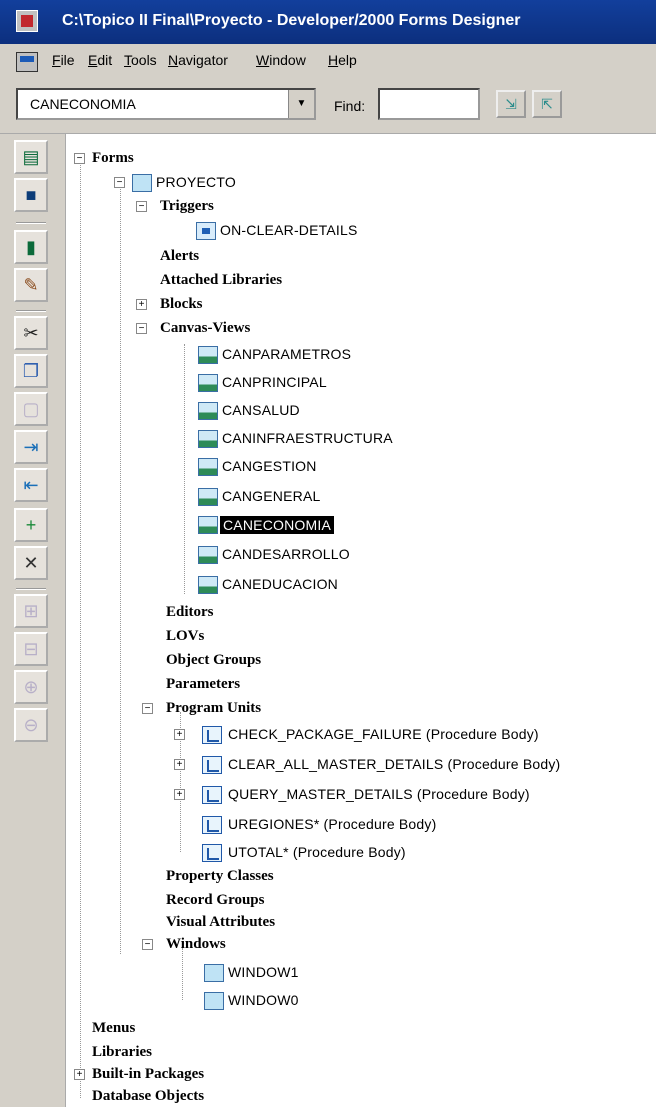  What do you see at coordinates (383, 734) in the screenshot?
I see `node-label: CHECK_PACKAGE_FAILURE (Procedure Body)` at bounding box center [383, 734].